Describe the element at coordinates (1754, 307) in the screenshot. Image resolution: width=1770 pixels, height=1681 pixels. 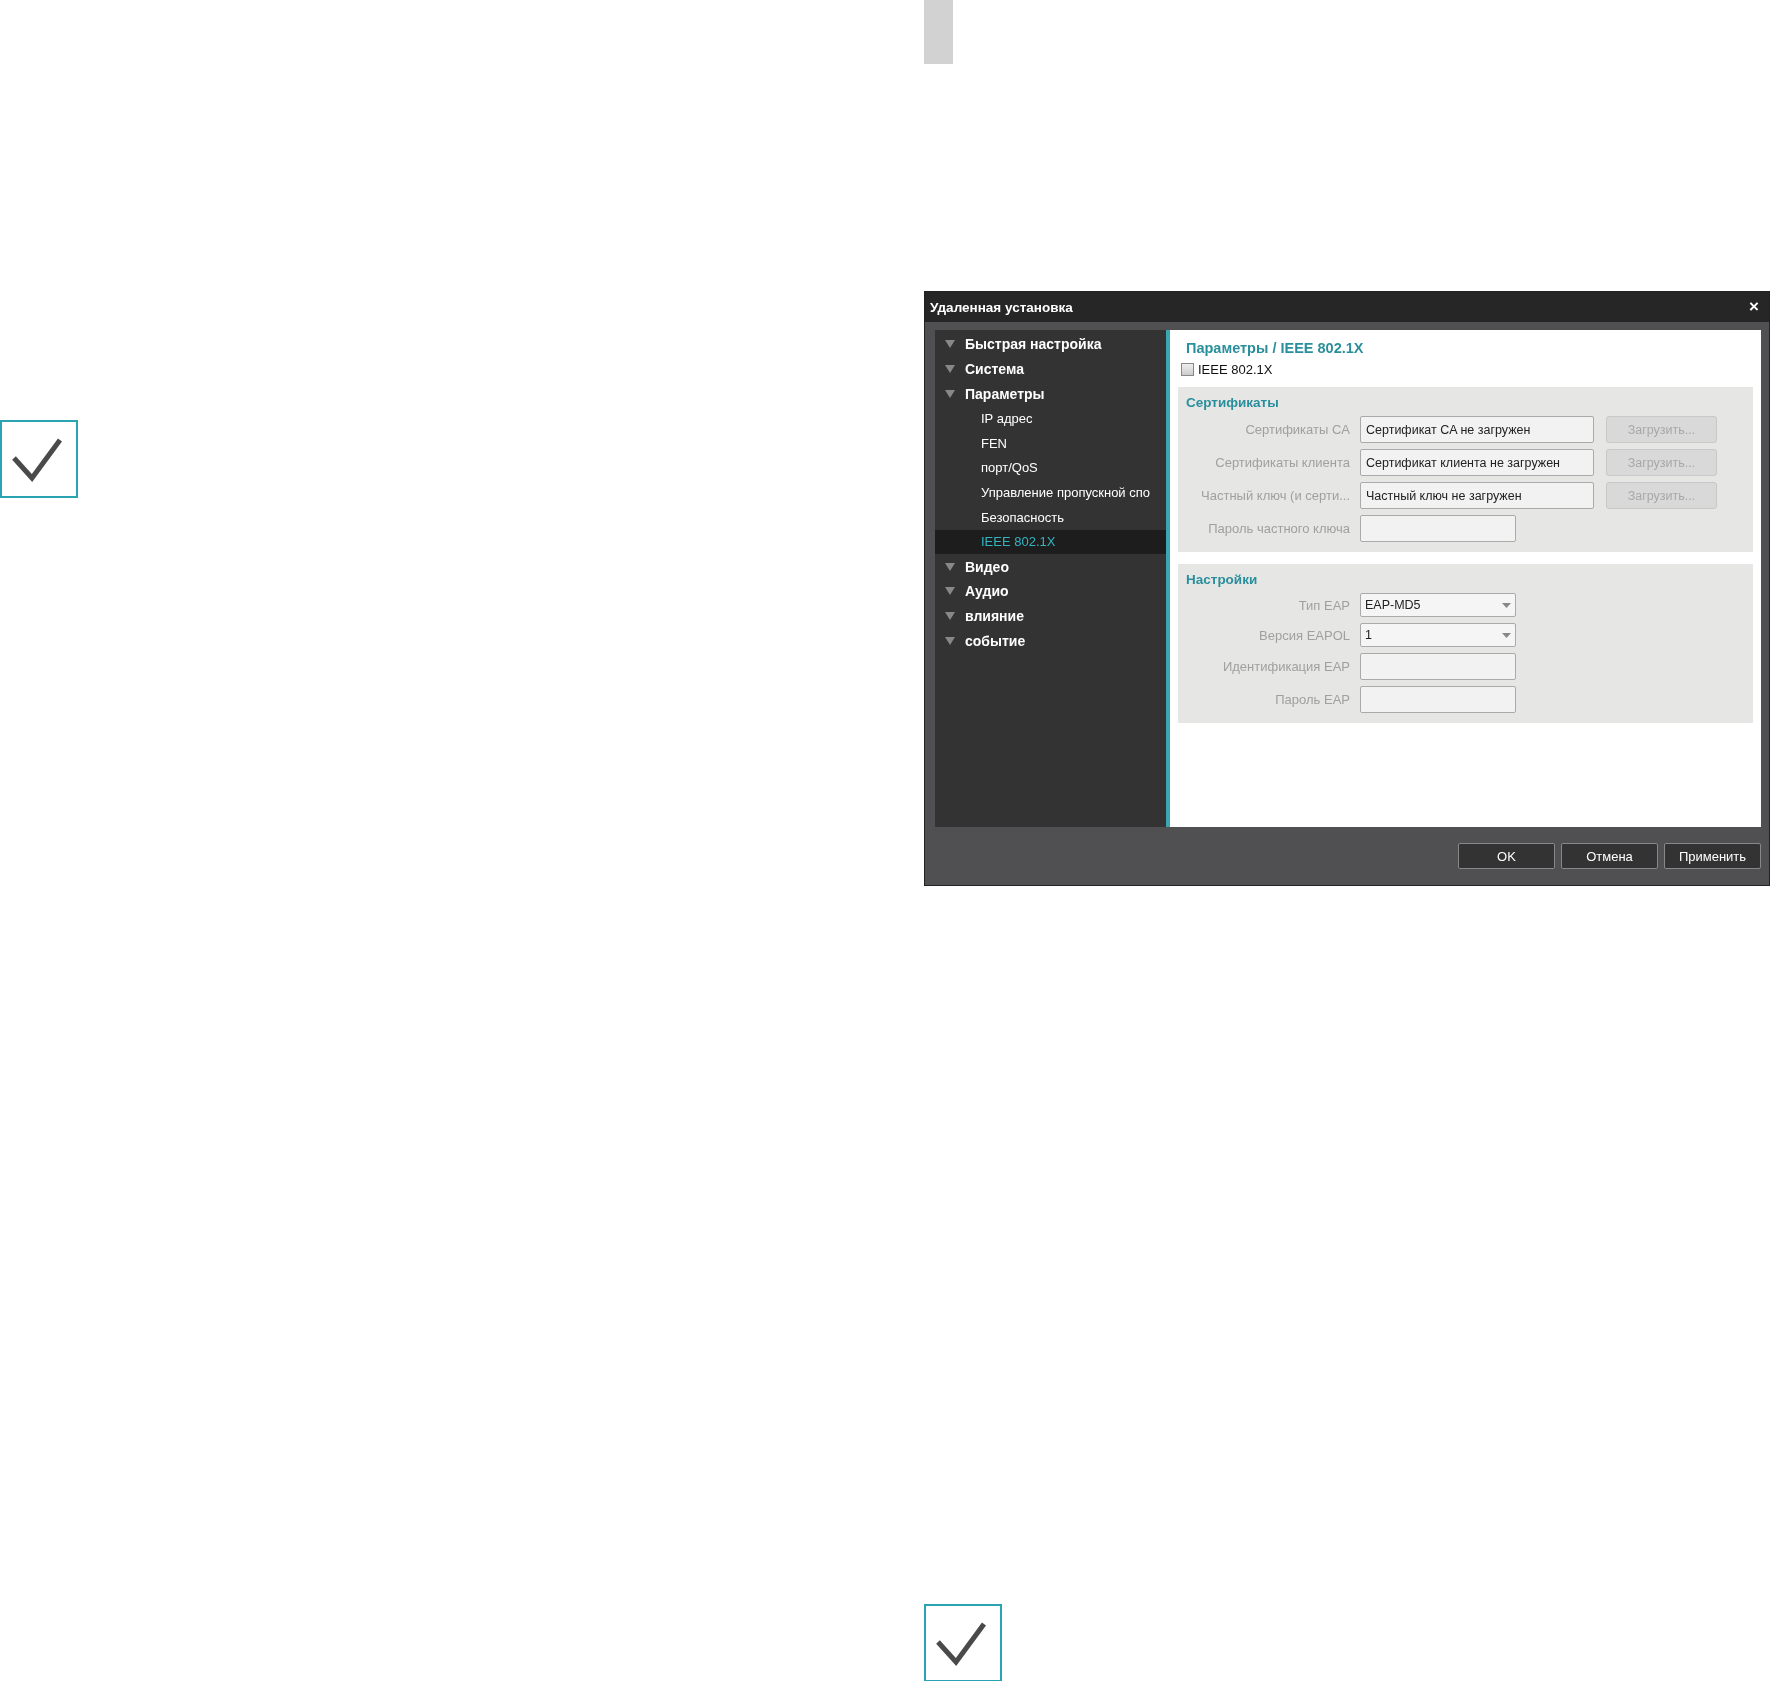
I see `close-button: ×` at that location.